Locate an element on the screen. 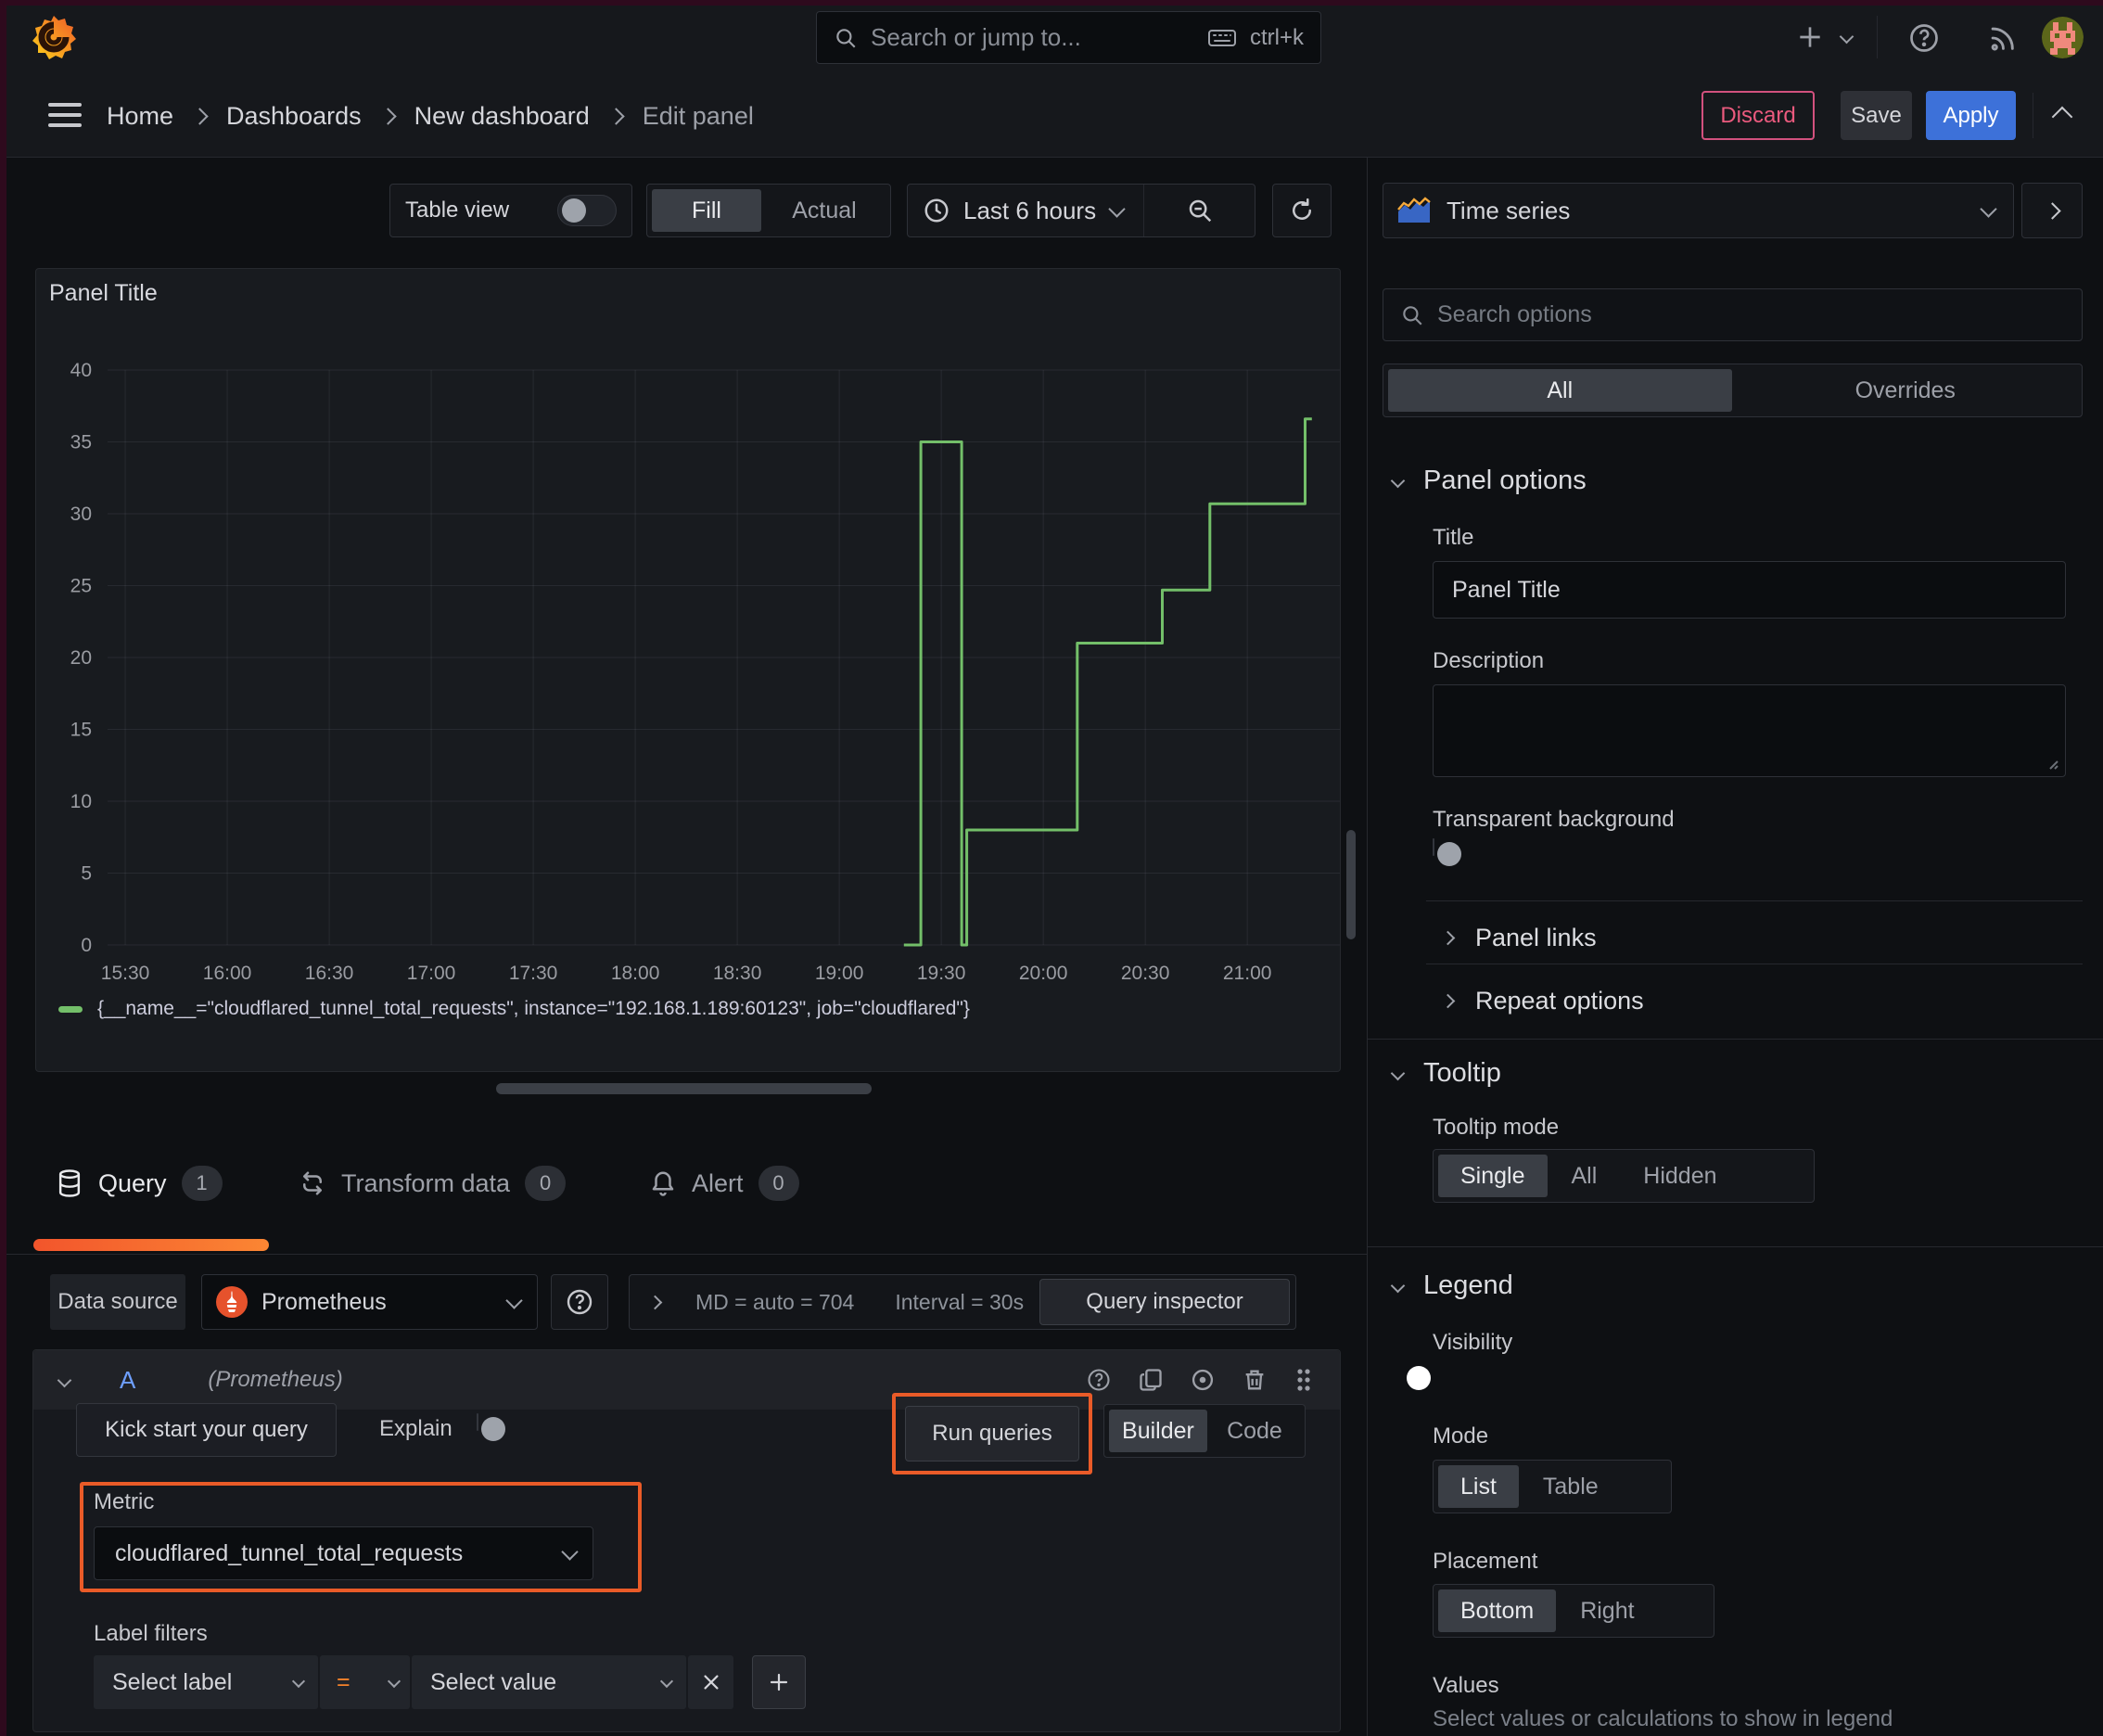 This screenshot has width=2103, height=1736. mode-list-segment: List is located at coordinates (1478, 1486).